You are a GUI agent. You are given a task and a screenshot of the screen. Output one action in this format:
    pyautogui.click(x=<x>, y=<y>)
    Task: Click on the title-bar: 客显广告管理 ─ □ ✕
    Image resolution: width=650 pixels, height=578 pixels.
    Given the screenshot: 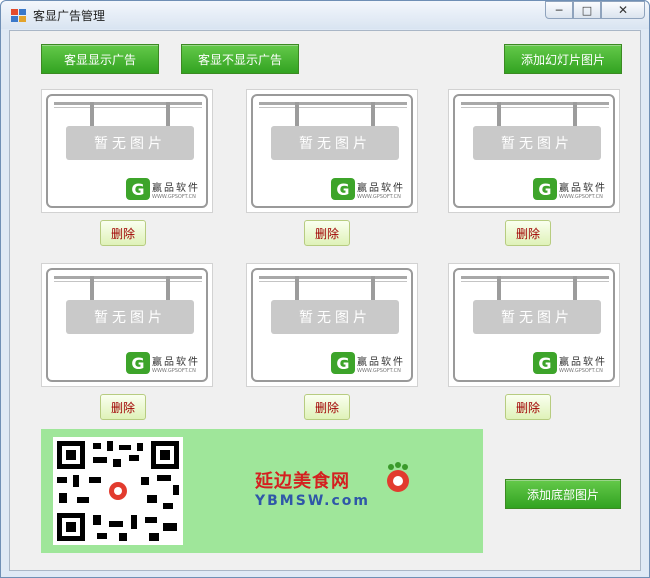 What is the action you would take?
    pyautogui.click(x=325, y=15)
    